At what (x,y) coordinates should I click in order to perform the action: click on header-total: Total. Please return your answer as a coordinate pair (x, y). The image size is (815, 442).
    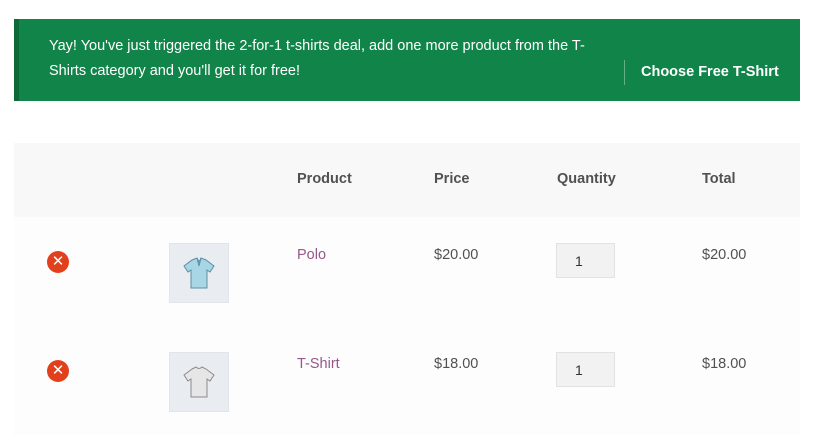
    Looking at the image, I should click on (719, 179).